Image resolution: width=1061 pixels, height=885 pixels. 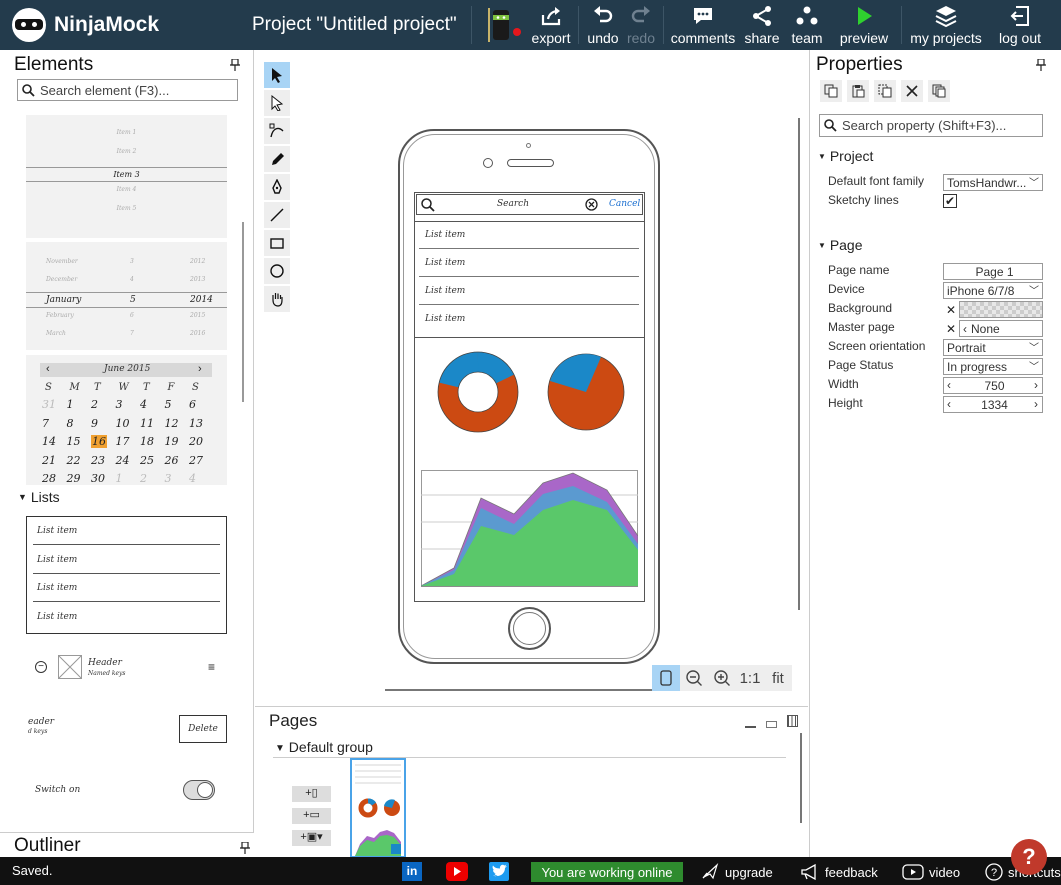 What do you see at coordinates (277, 187) in the screenshot?
I see `pen-tool` at bounding box center [277, 187].